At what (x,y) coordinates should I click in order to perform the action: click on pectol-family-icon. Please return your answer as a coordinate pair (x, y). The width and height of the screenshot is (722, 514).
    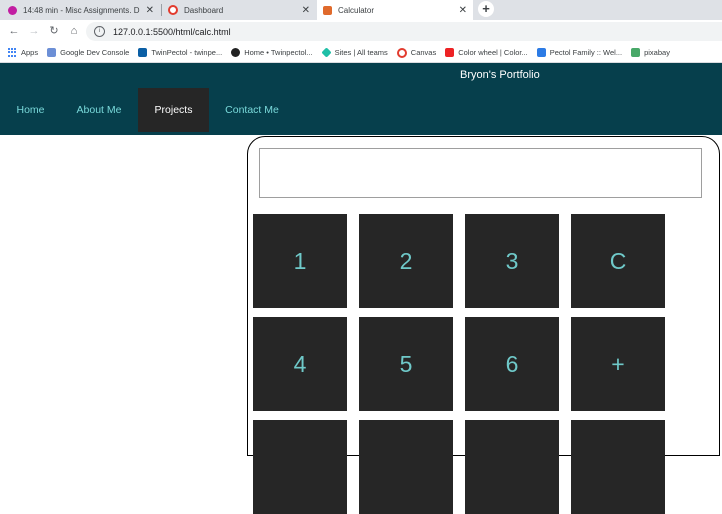
    Looking at the image, I should click on (541, 52).